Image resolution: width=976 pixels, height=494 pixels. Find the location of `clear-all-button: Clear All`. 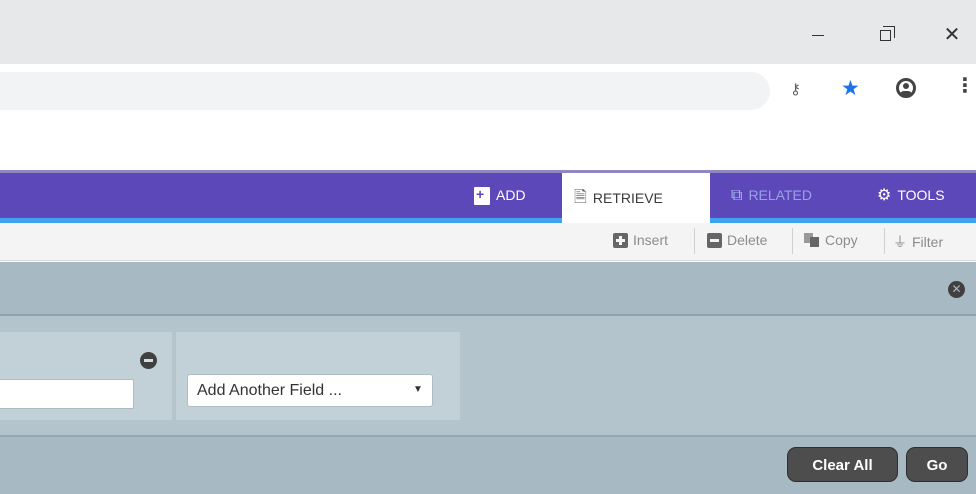

clear-all-button: Clear All is located at coordinates (842, 464).